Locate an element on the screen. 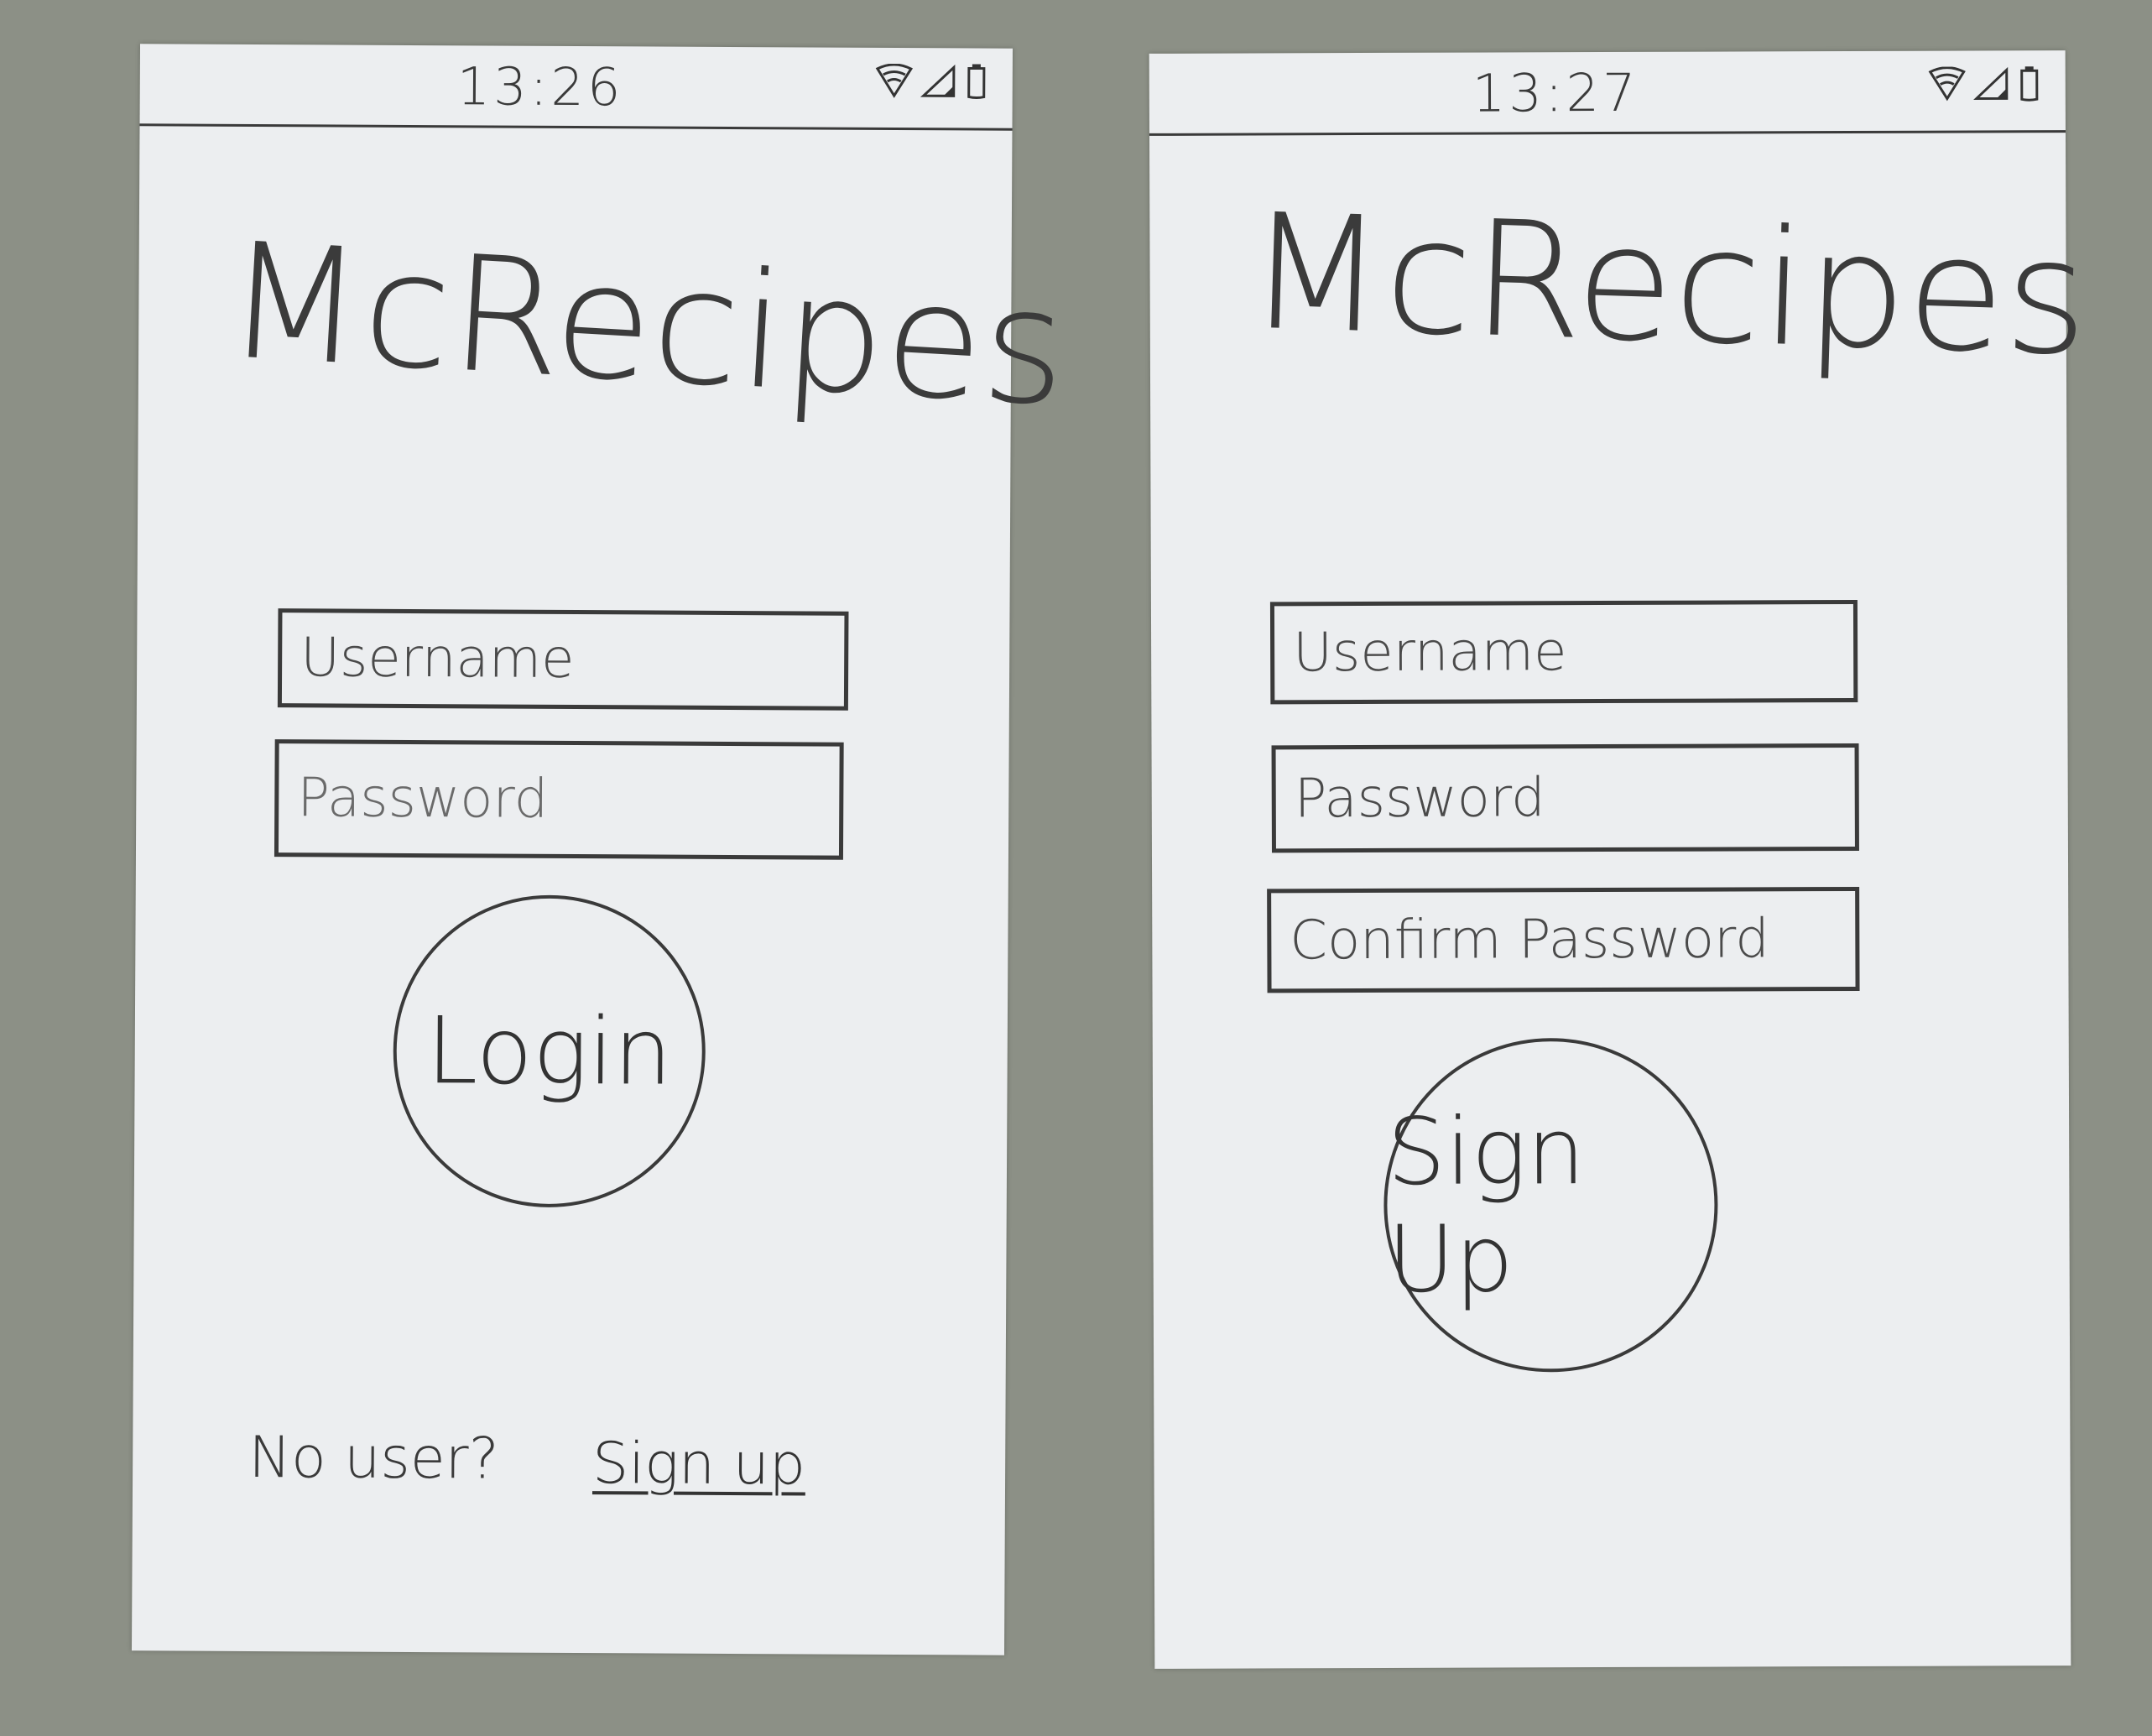  signup-link: Sign up is located at coordinates (698, 1464).